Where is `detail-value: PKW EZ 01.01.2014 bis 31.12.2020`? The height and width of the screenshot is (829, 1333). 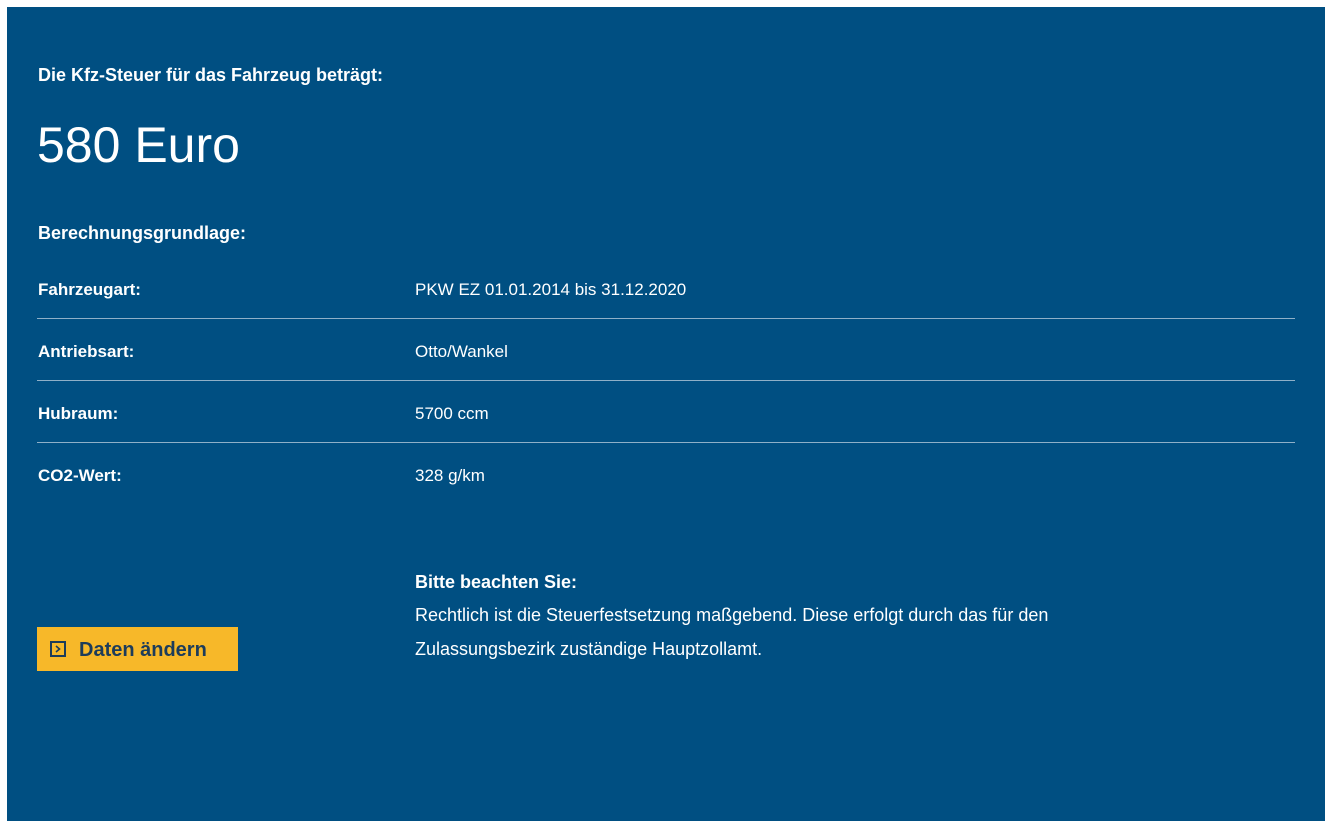
detail-value: PKW EZ 01.01.2014 bis 31.12.2020 is located at coordinates (551, 289).